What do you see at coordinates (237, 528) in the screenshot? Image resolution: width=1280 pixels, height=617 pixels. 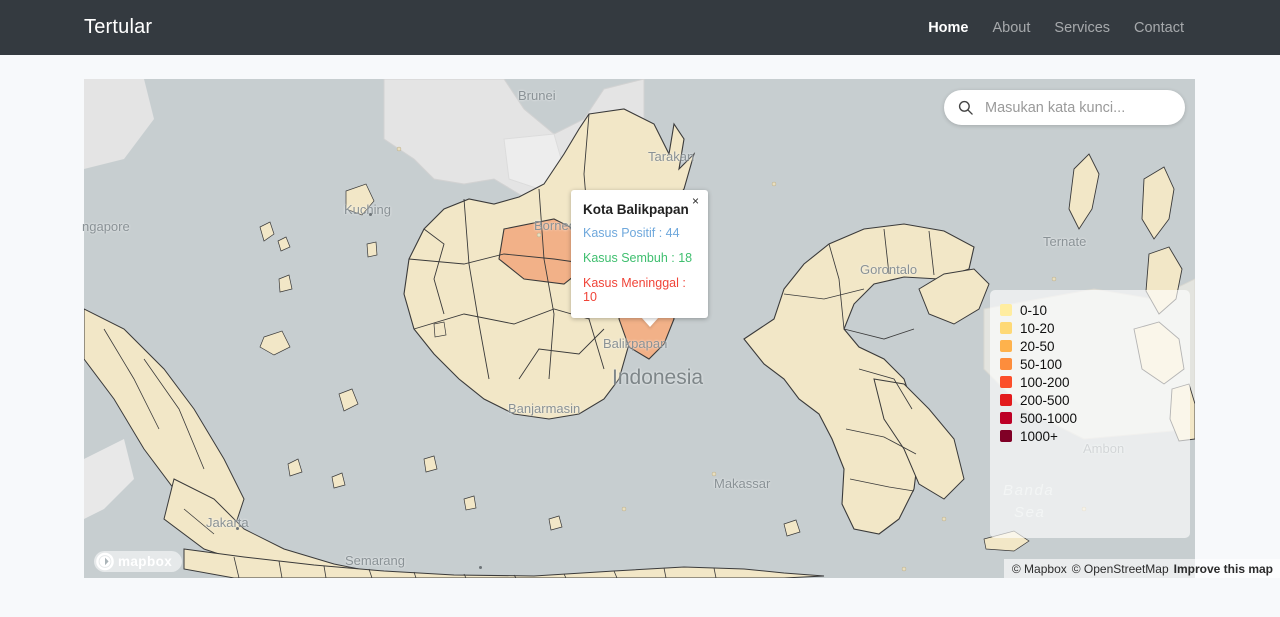 I see `map-city-dot-jakarta` at bounding box center [237, 528].